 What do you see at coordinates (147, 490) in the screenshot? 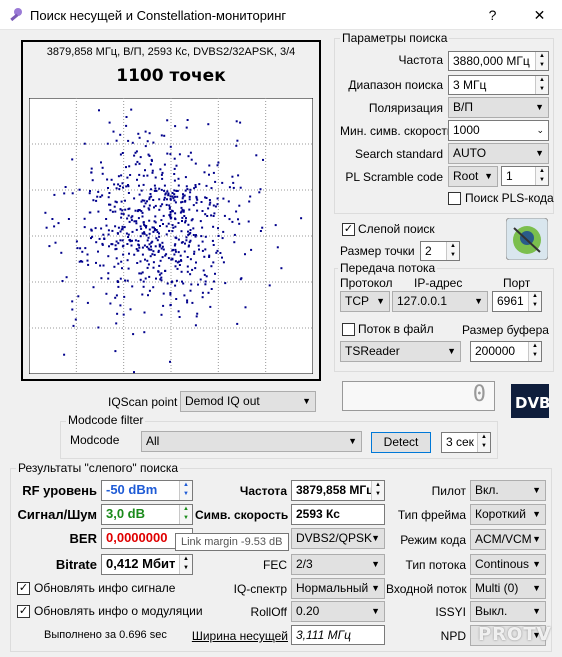
I see `rf-value: -50 dBm ▲ ▼` at bounding box center [147, 490].